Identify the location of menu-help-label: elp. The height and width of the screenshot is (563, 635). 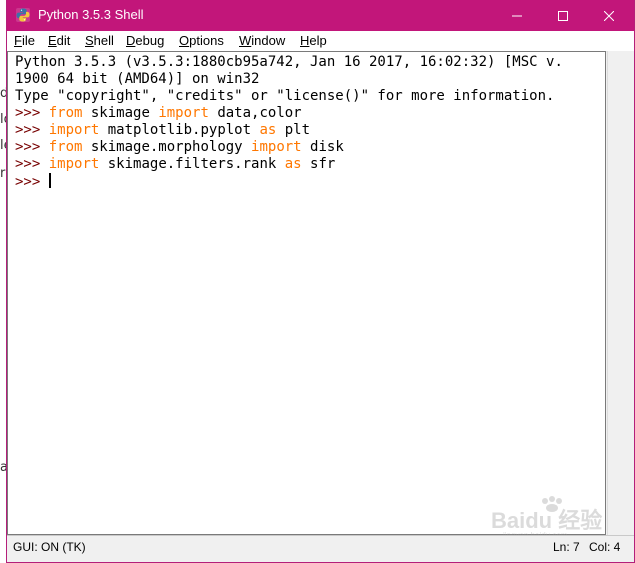
(318, 40).